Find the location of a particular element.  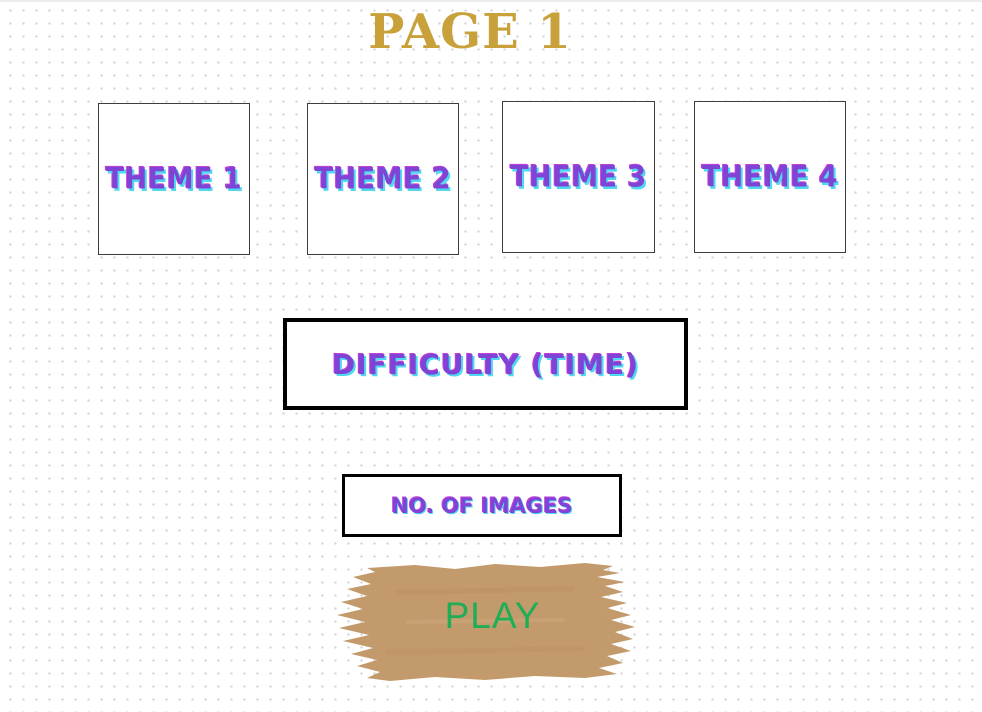

theme-2-label: THEME 2 is located at coordinates (383, 179).